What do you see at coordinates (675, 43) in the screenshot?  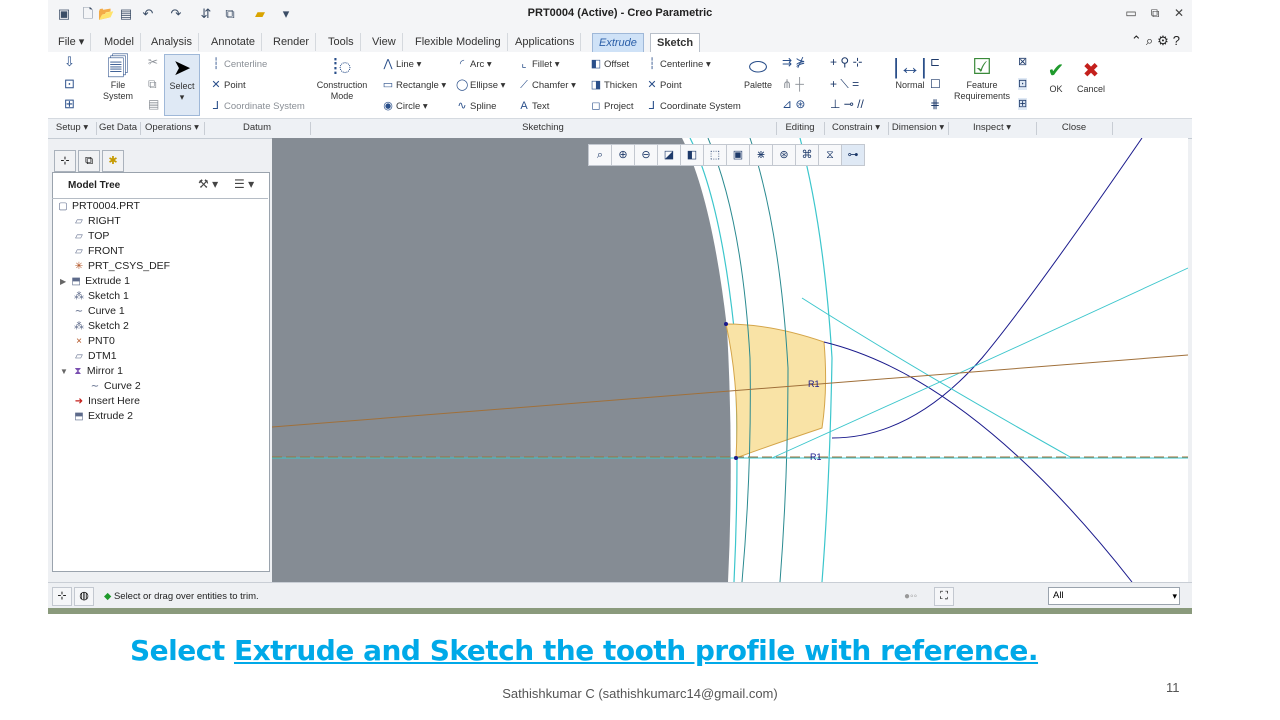 I see `tab-sketch: Sketch` at bounding box center [675, 43].